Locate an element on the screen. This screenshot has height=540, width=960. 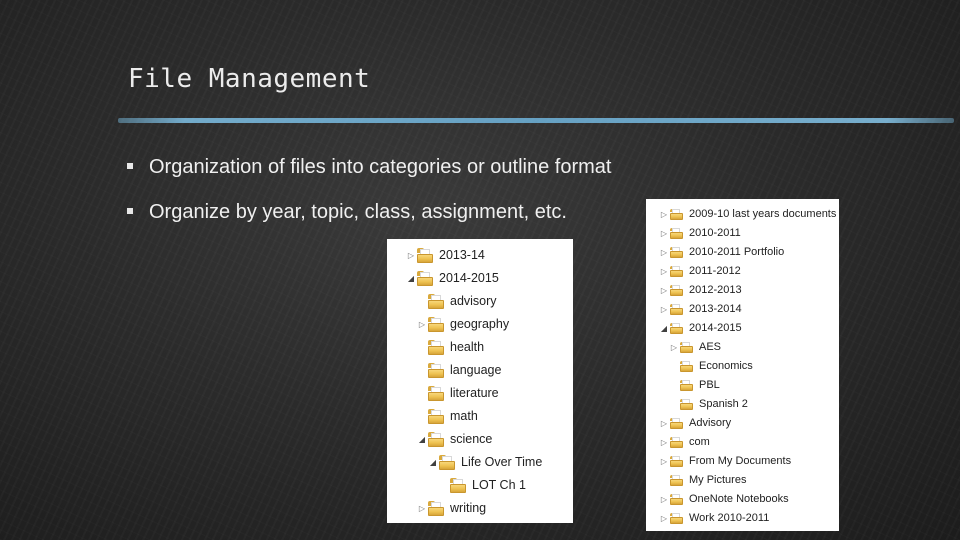
tree-row: ▷ 2013-2014 is located at coordinates (742, 309).